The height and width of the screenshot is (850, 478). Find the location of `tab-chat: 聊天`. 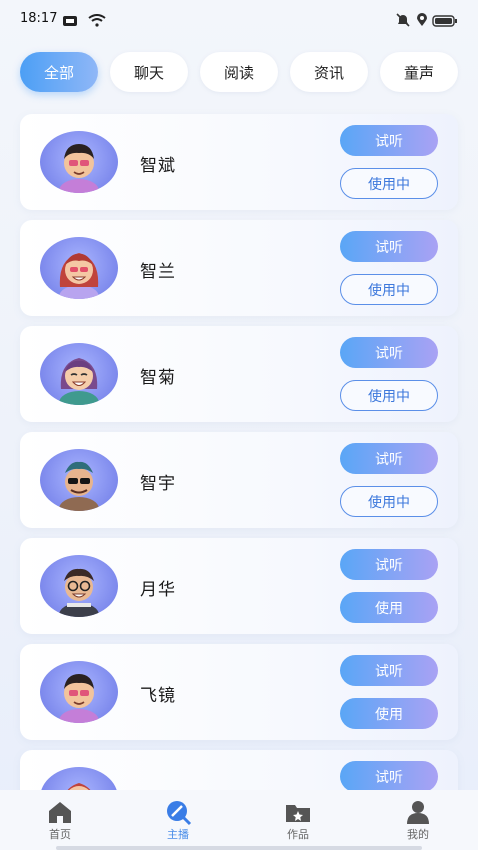

tab-chat: 聊天 is located at coordinates (149, 72).